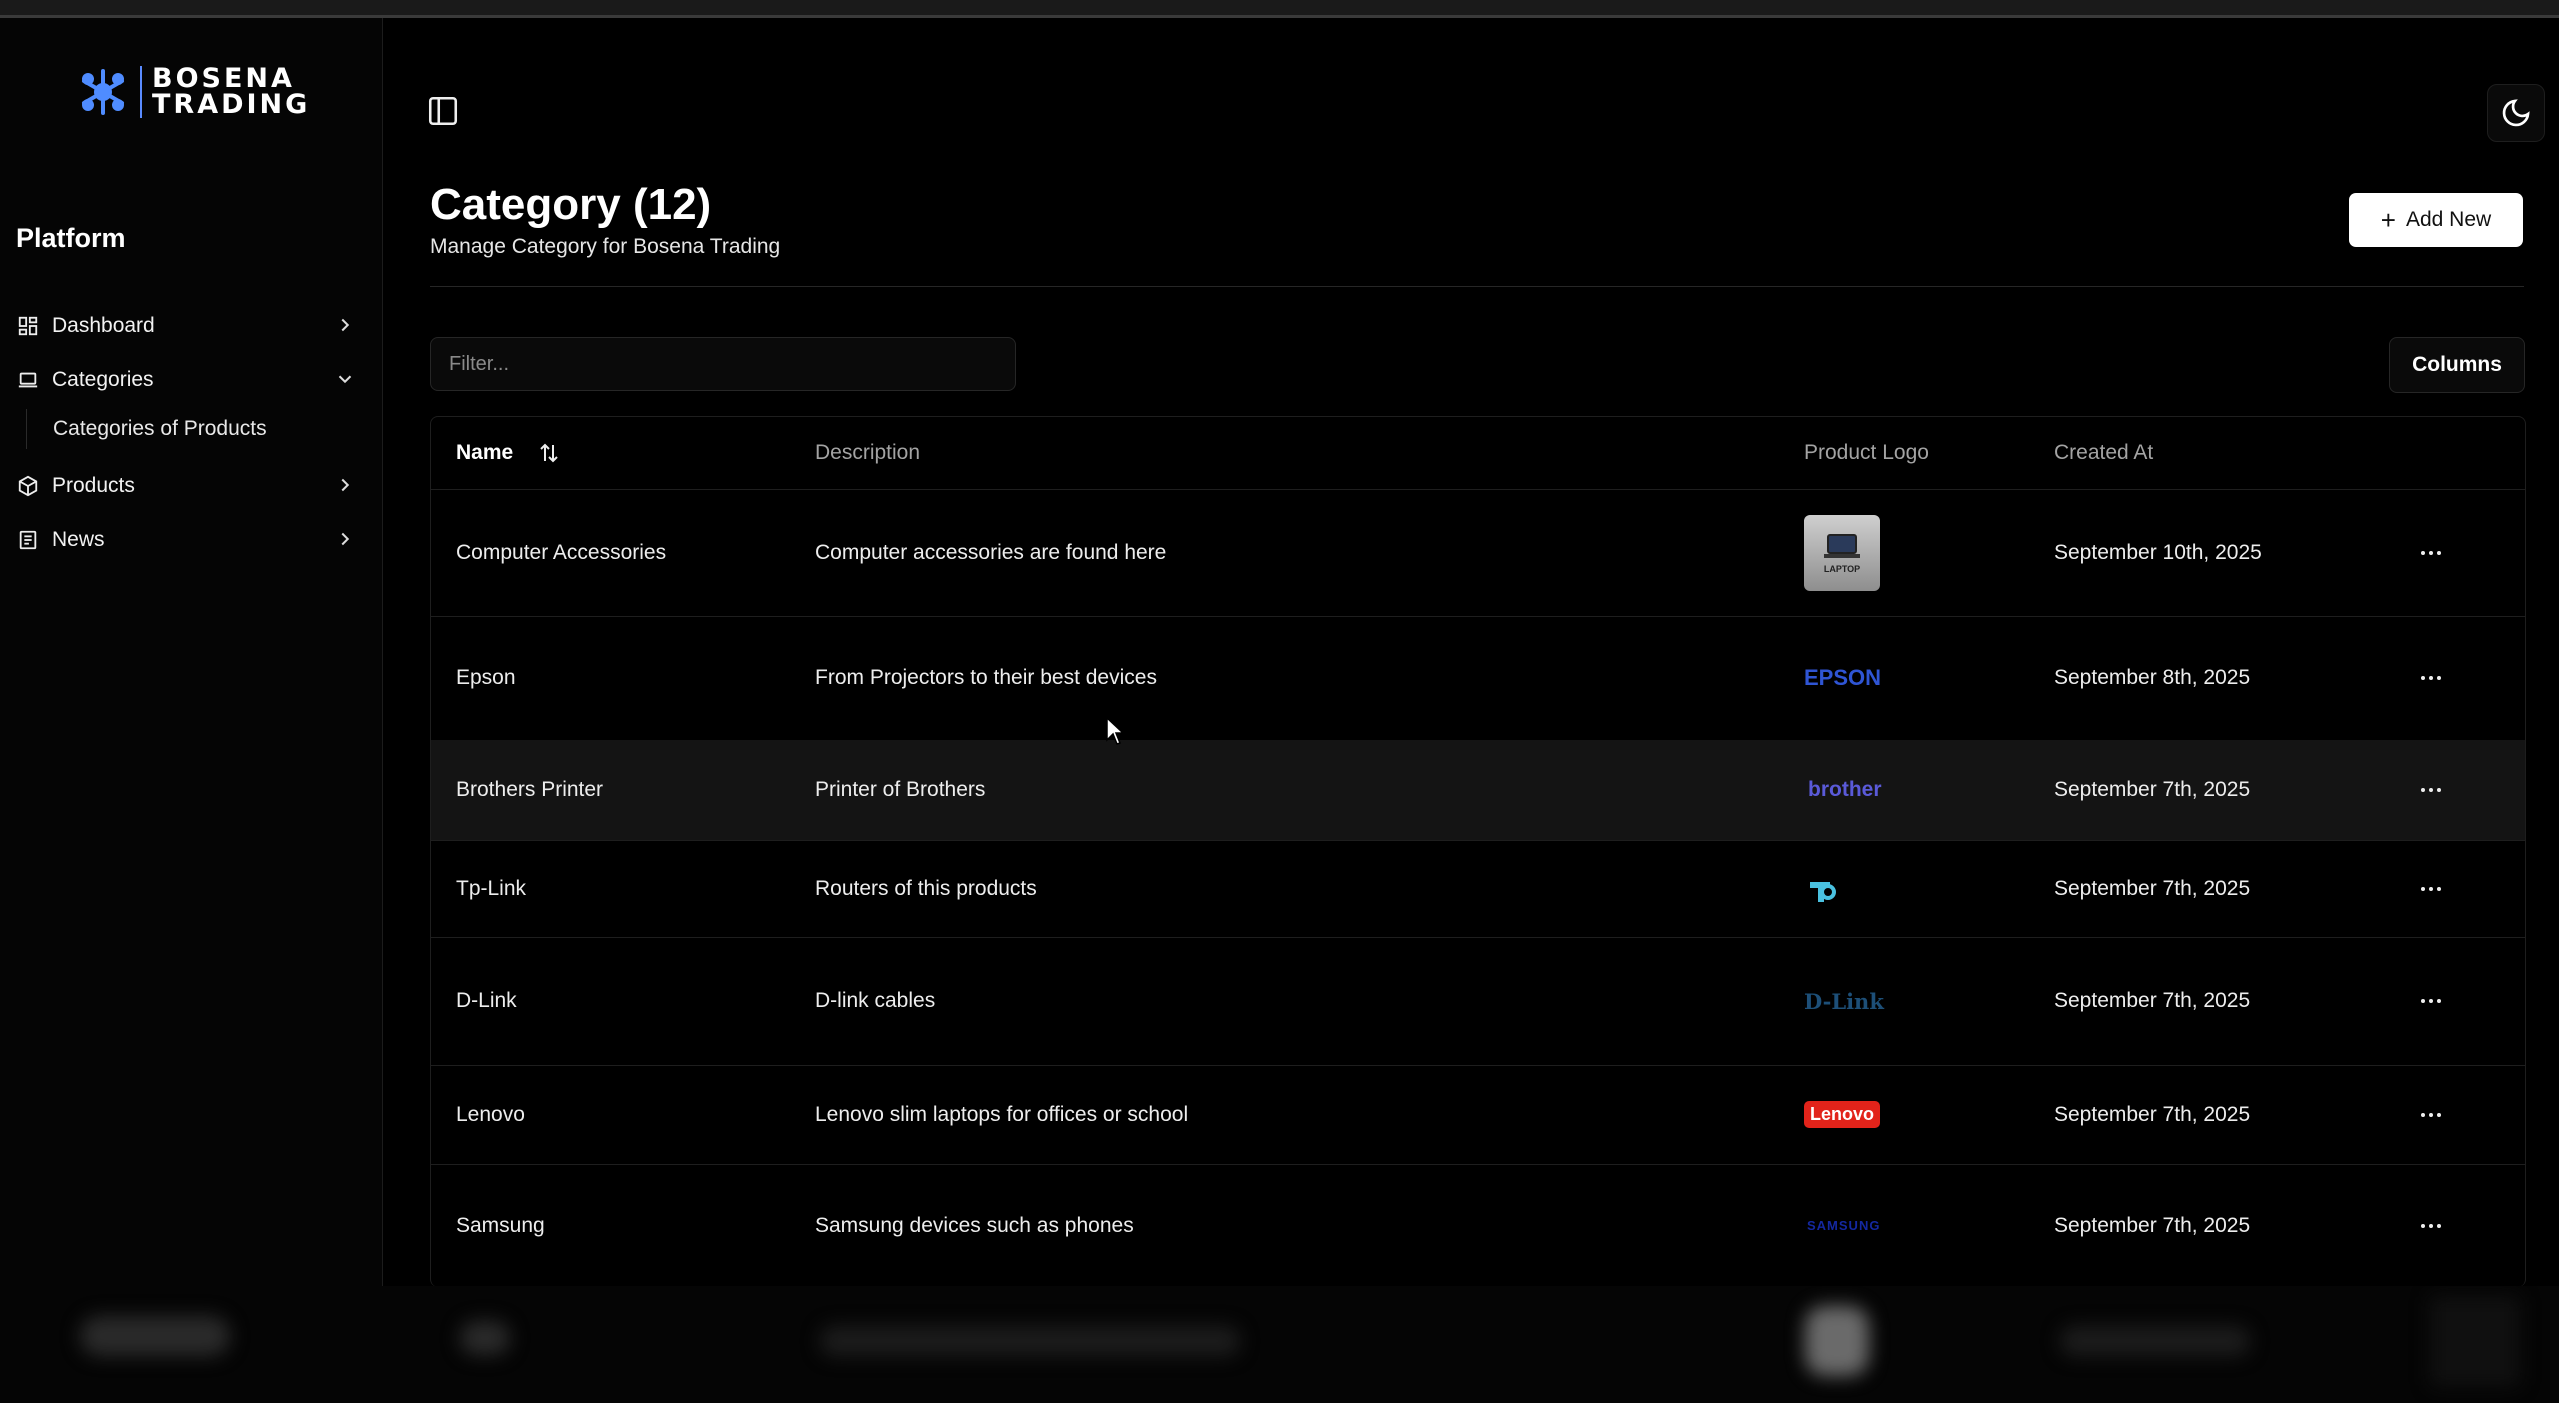 This screenshot has width=2559, height=1403. I want to click on page-title: Category (12), so click(571, 204).